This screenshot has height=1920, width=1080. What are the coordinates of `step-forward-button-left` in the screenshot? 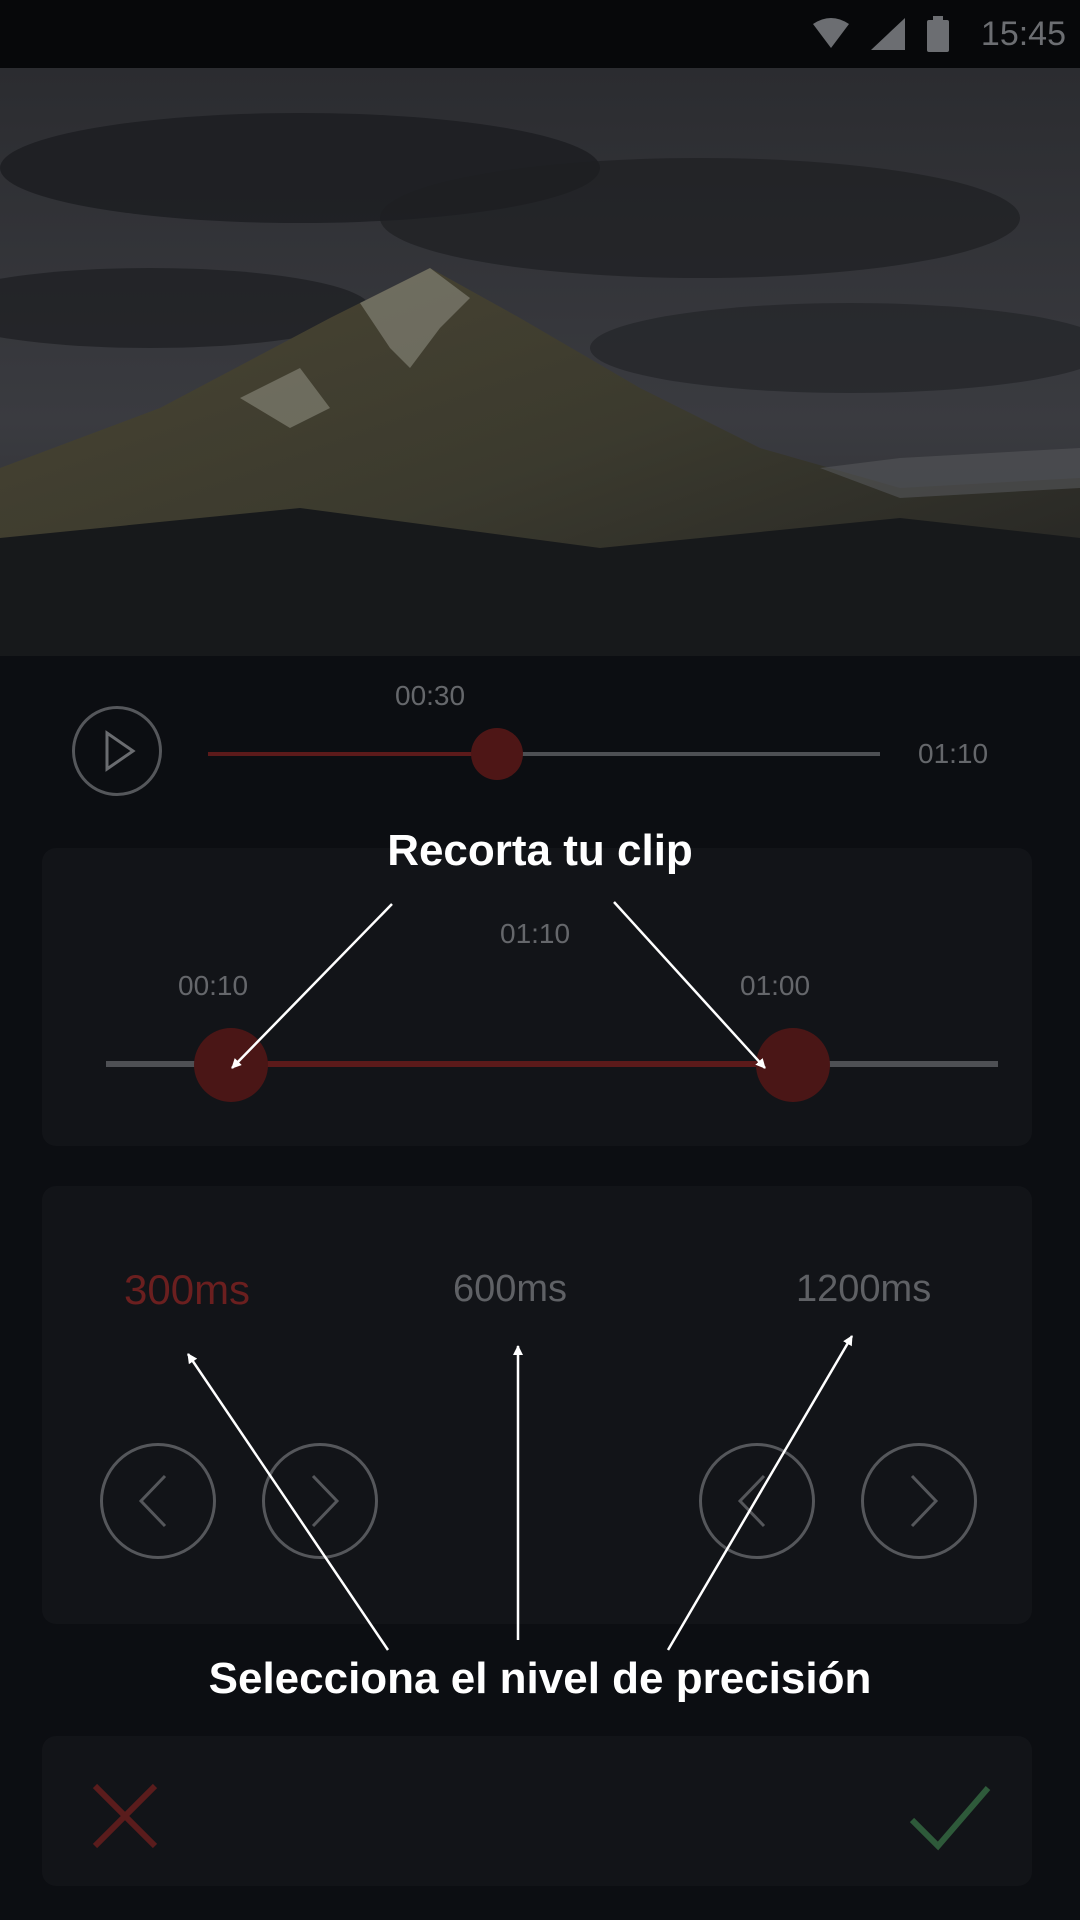 It's located at (320, 1501).